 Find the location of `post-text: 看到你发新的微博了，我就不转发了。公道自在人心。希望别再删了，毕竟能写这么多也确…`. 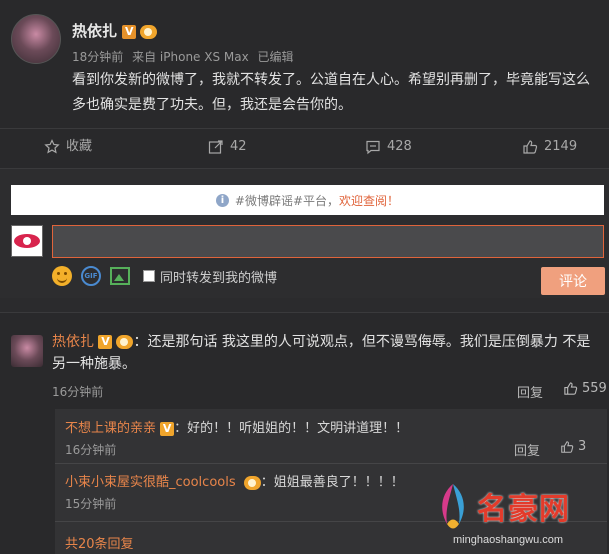

post-text: 看到你发新的微博了，我就不转发了。公道自在人心。希望别再删了，毕竟能写这么多也确… is located at coordinates (331, 92).